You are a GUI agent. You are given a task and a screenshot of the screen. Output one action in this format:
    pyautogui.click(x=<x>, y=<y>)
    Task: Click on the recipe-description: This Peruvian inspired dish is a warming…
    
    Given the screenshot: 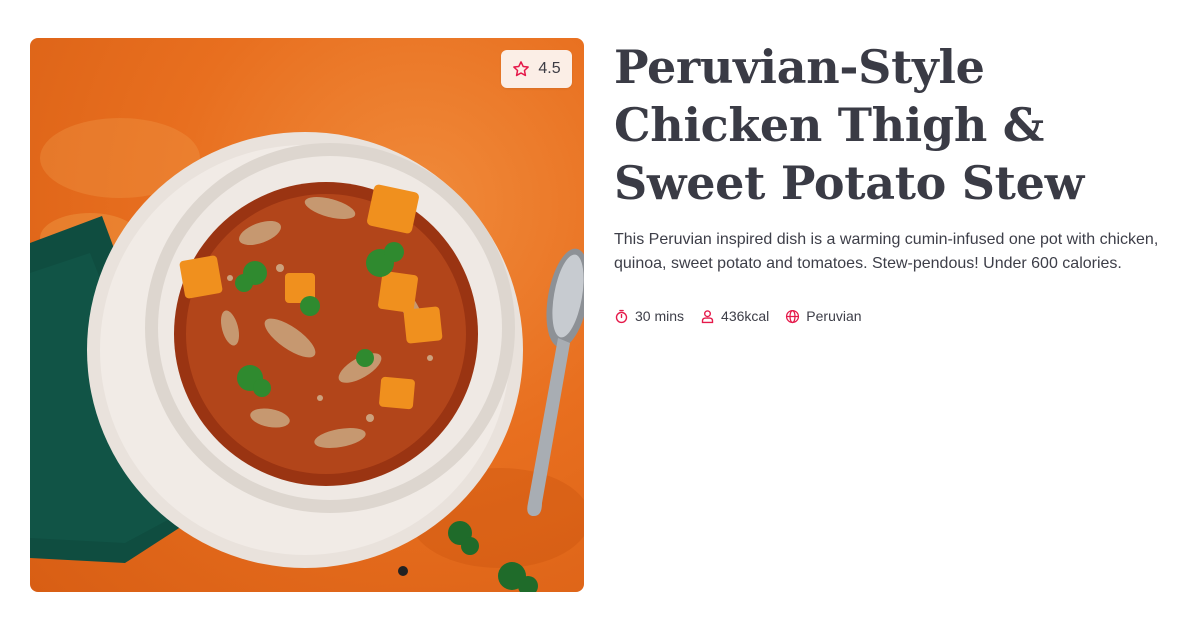 What is the action you would take?
    pyautogui.click(x=886, y=251)
    